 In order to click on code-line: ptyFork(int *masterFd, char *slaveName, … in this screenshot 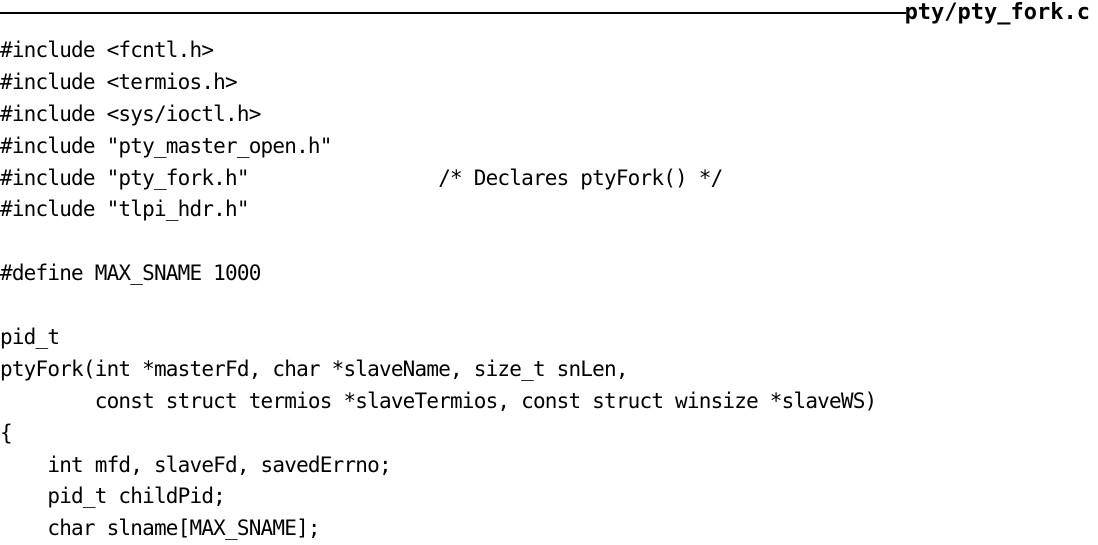, I will do `click(314, 368)`.